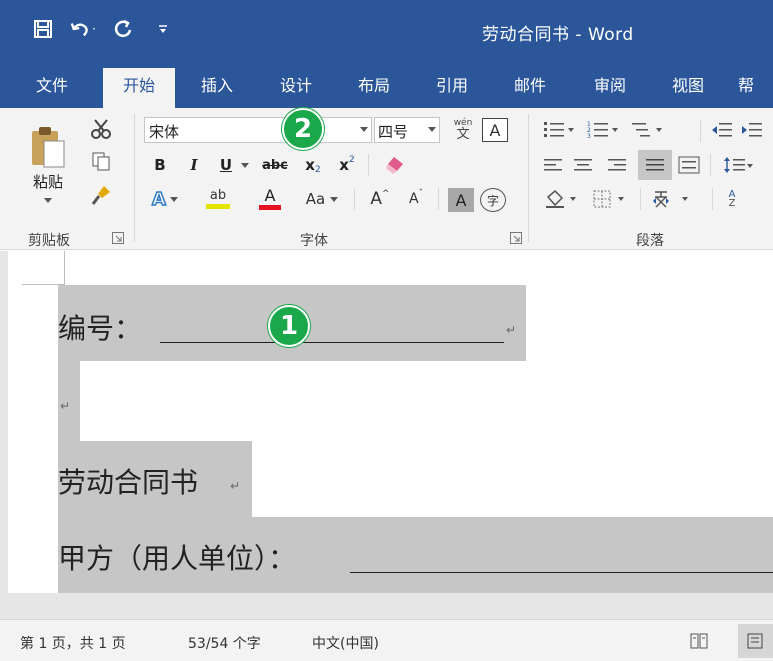 This screenshot has width=773, height=661. What do you see at coordinates (432, 129) in the screenshot?
I see `chevron-down-icon` at bounding box center [432, 129].